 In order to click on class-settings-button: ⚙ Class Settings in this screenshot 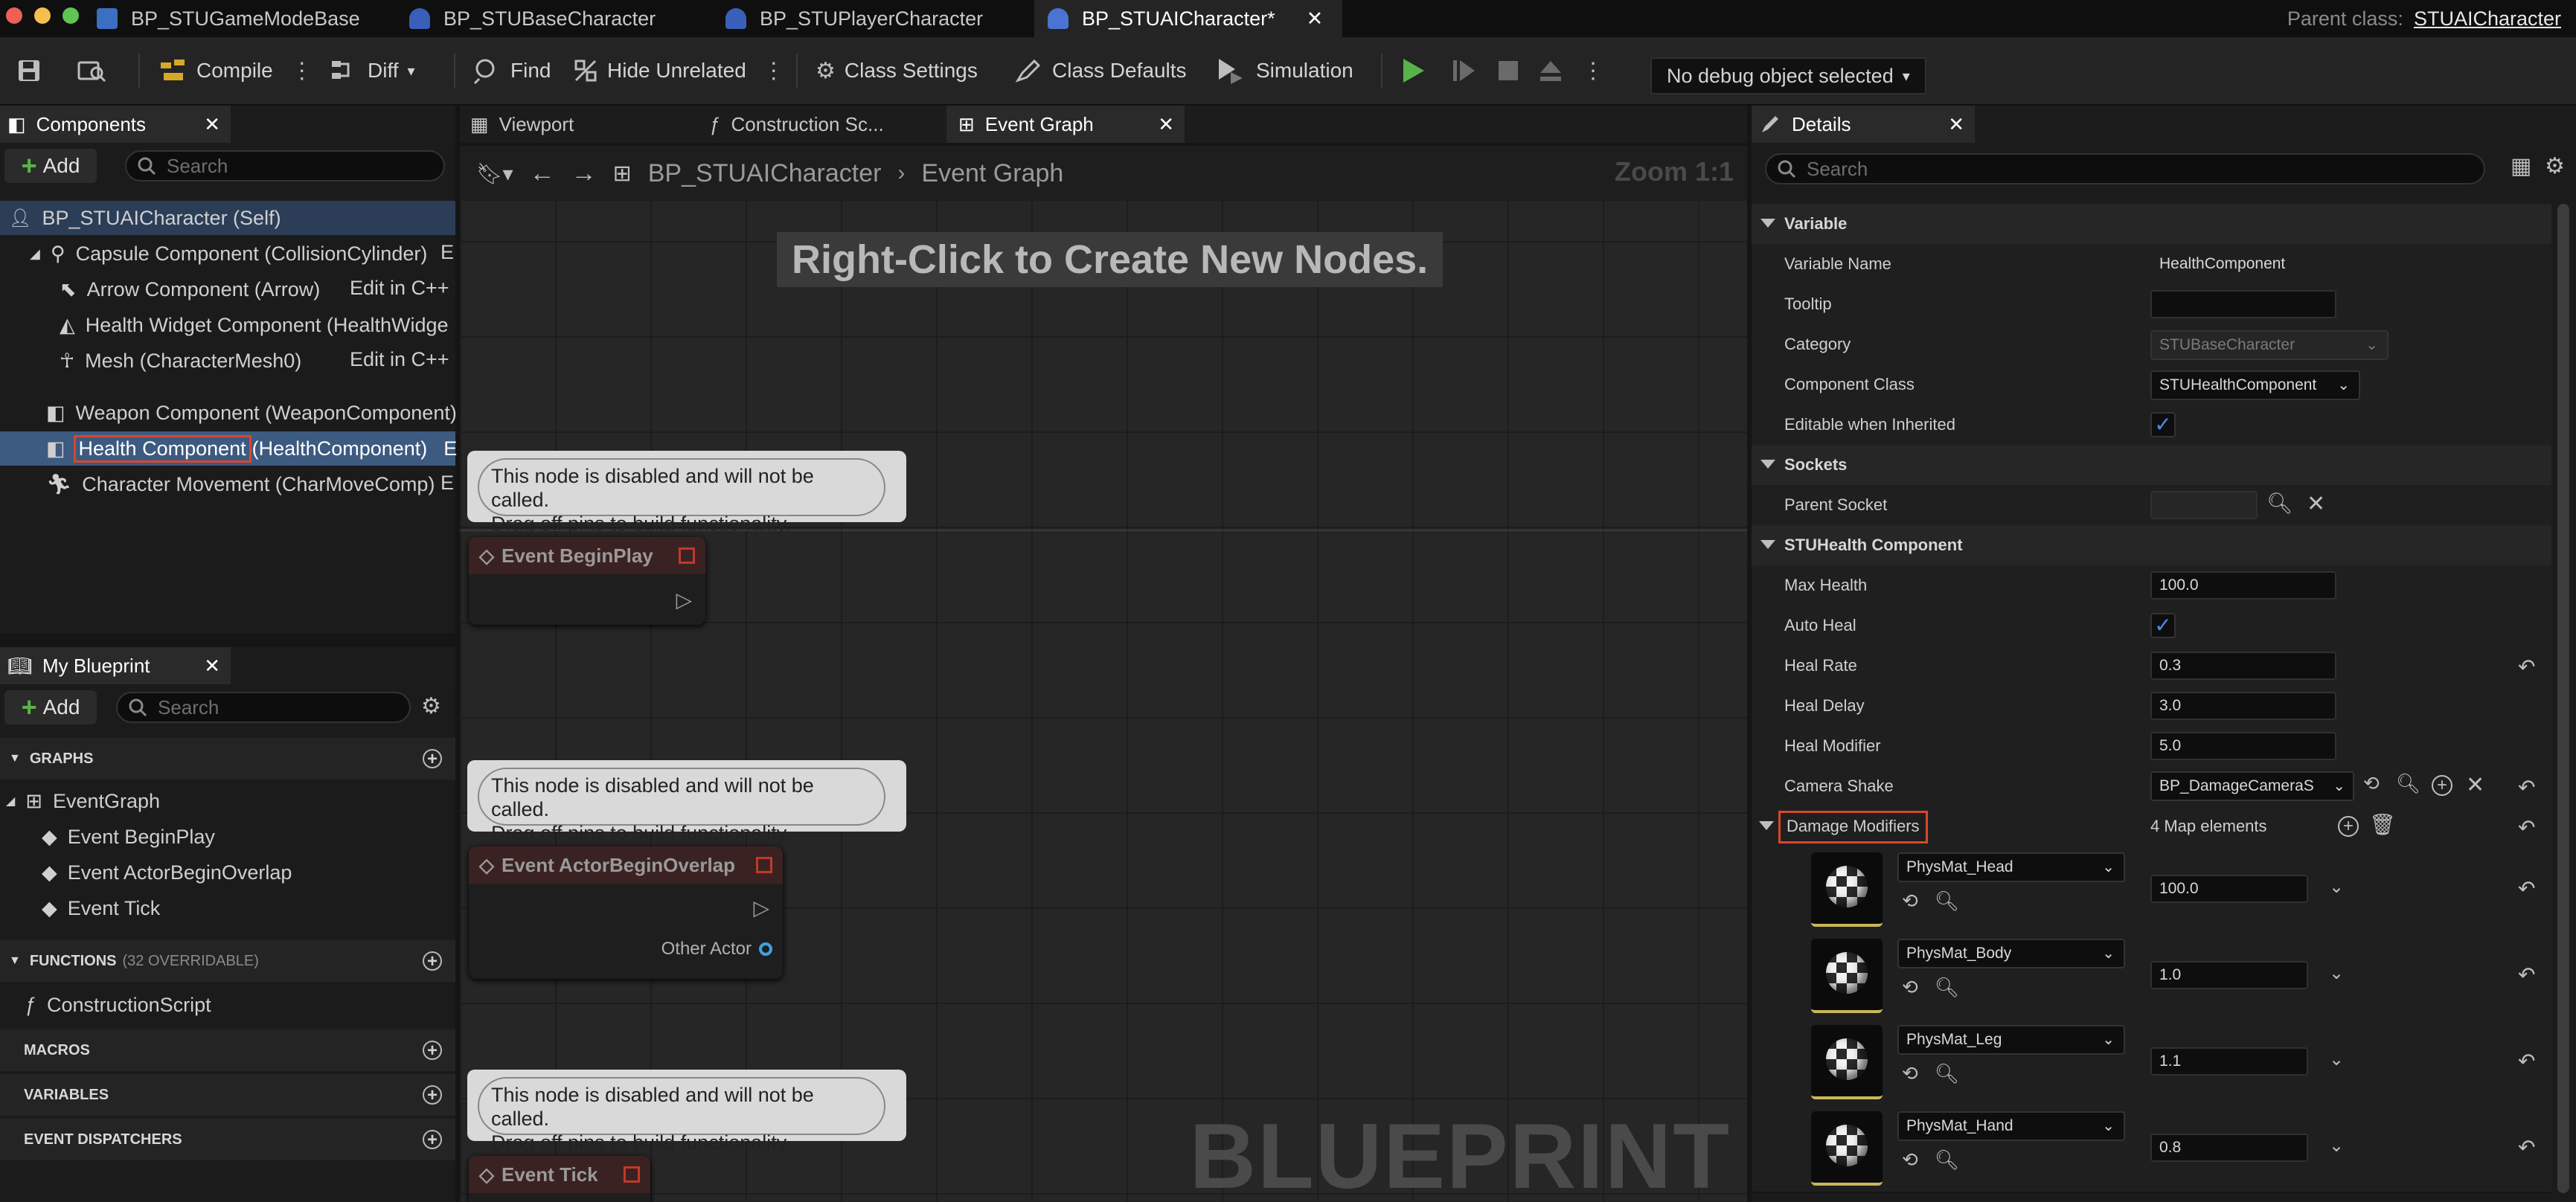, I will do `click(897, 70)`.